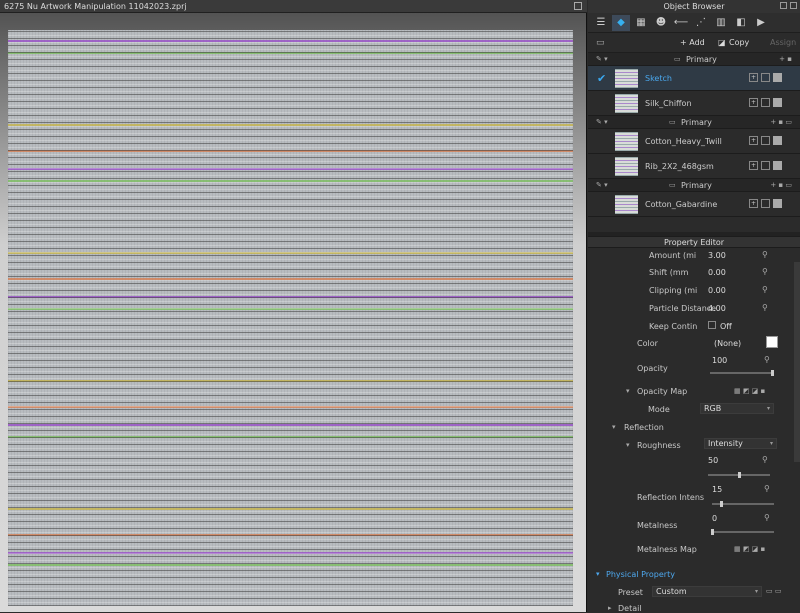 The height and width of the screenshot is (613, 800). Describe the element at coordinates (694, 59) in the screenshot. I see `group-header: ✎ ▾ ▭ Primary + ▪` at that location.